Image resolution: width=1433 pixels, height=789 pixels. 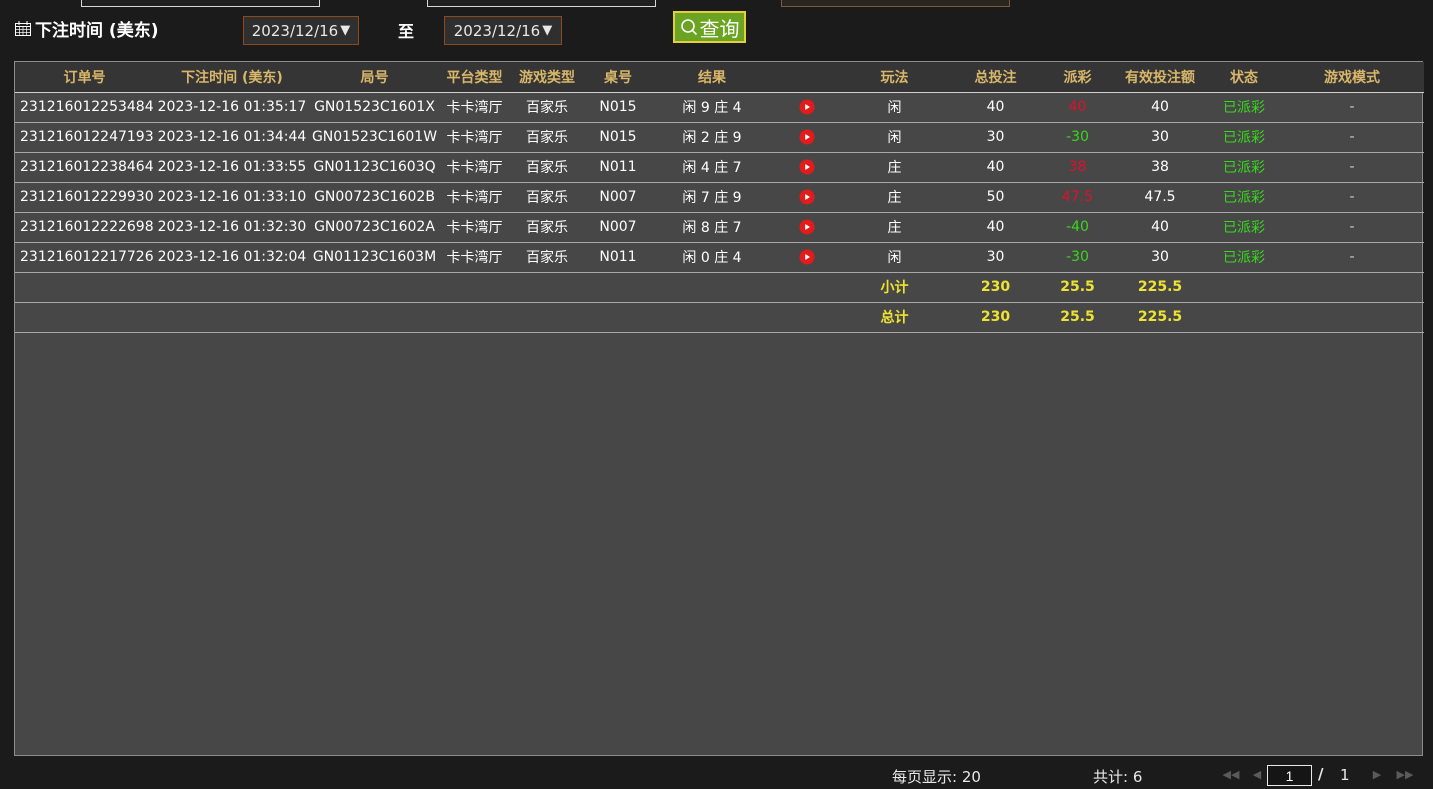 What do you see at coordinates (894, 287) in the screenshot?
I see `summary-label: 小计` at bounding box center [894, 287].